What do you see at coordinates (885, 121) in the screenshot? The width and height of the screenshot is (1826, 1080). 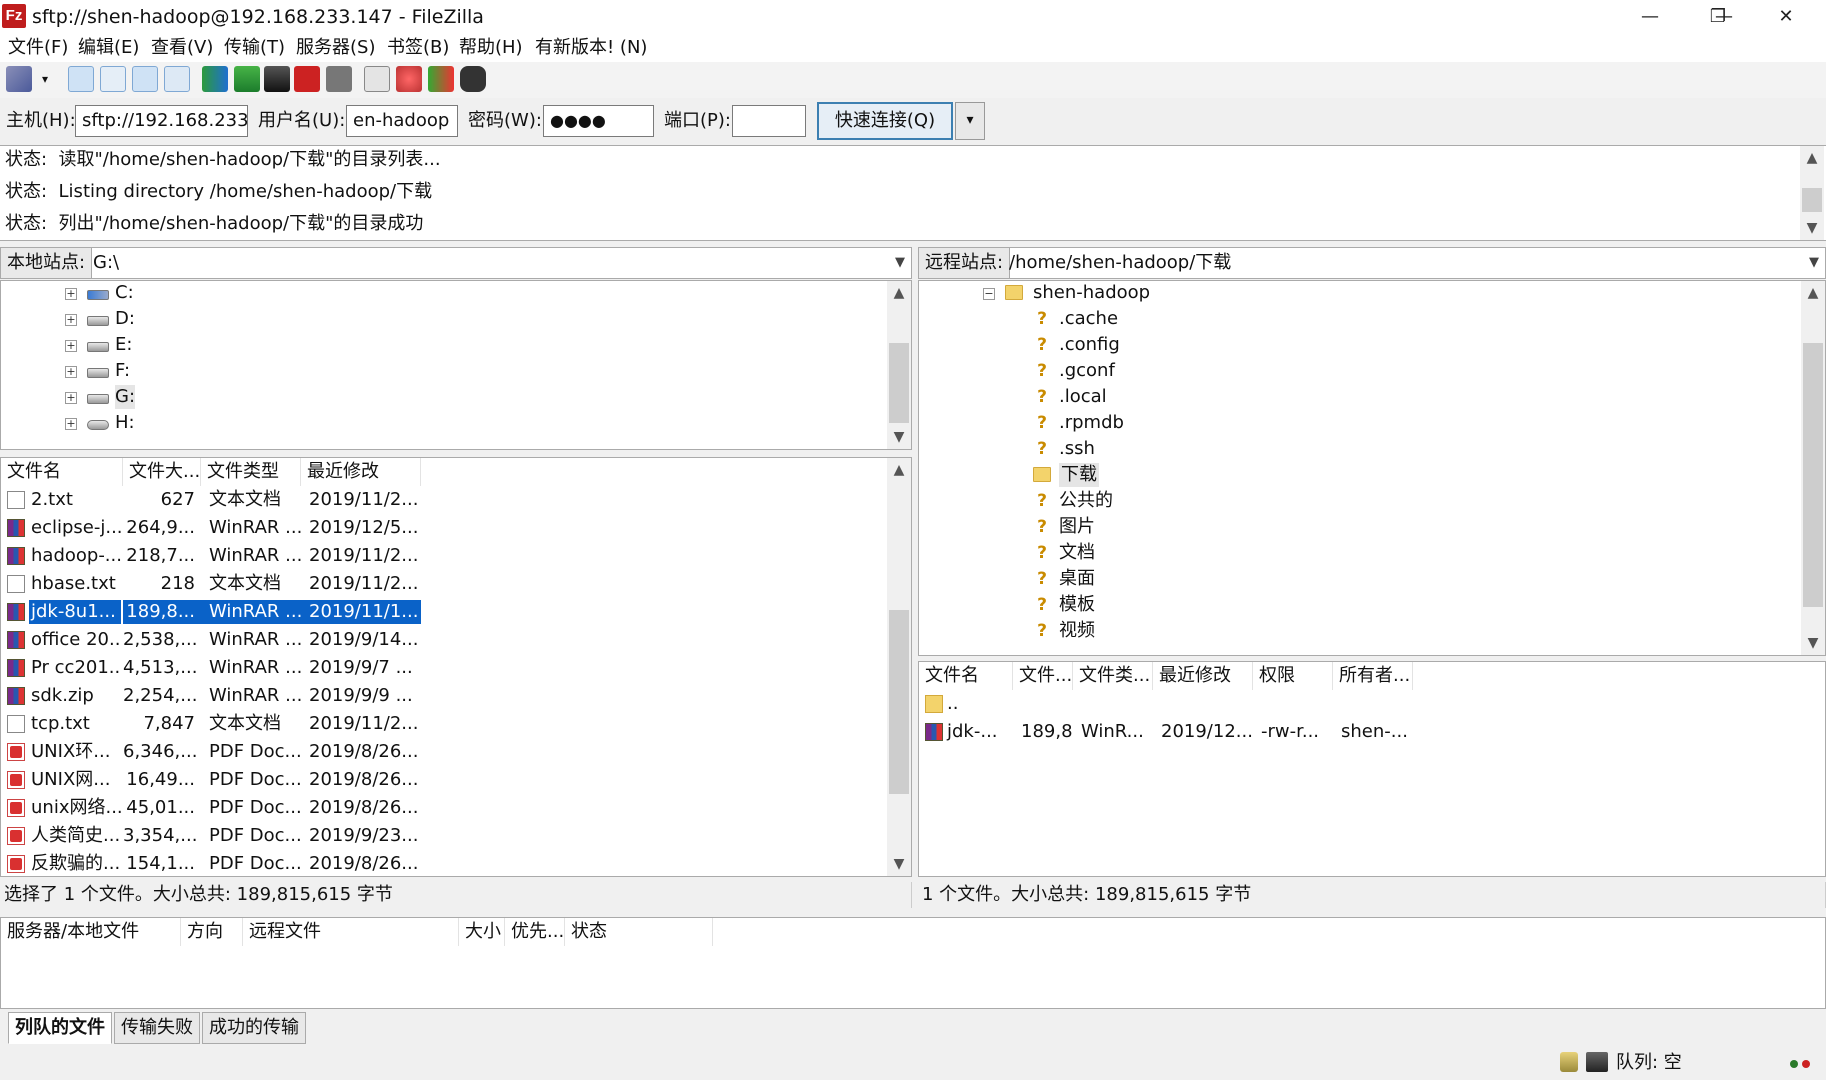 I see `quickconnect-button: 快速连接(Q)` at bounding box center [885, 121].